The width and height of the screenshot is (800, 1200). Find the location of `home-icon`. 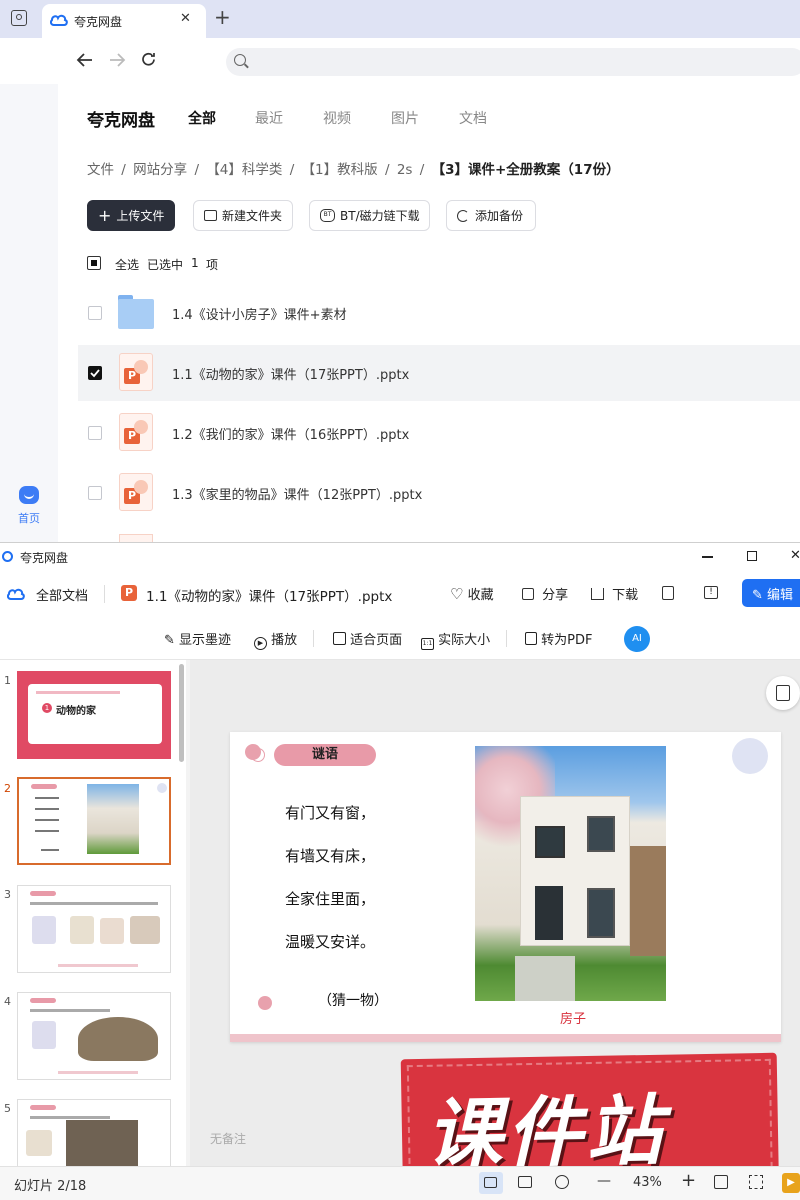

home-icon is located at coordinates (29, 495).